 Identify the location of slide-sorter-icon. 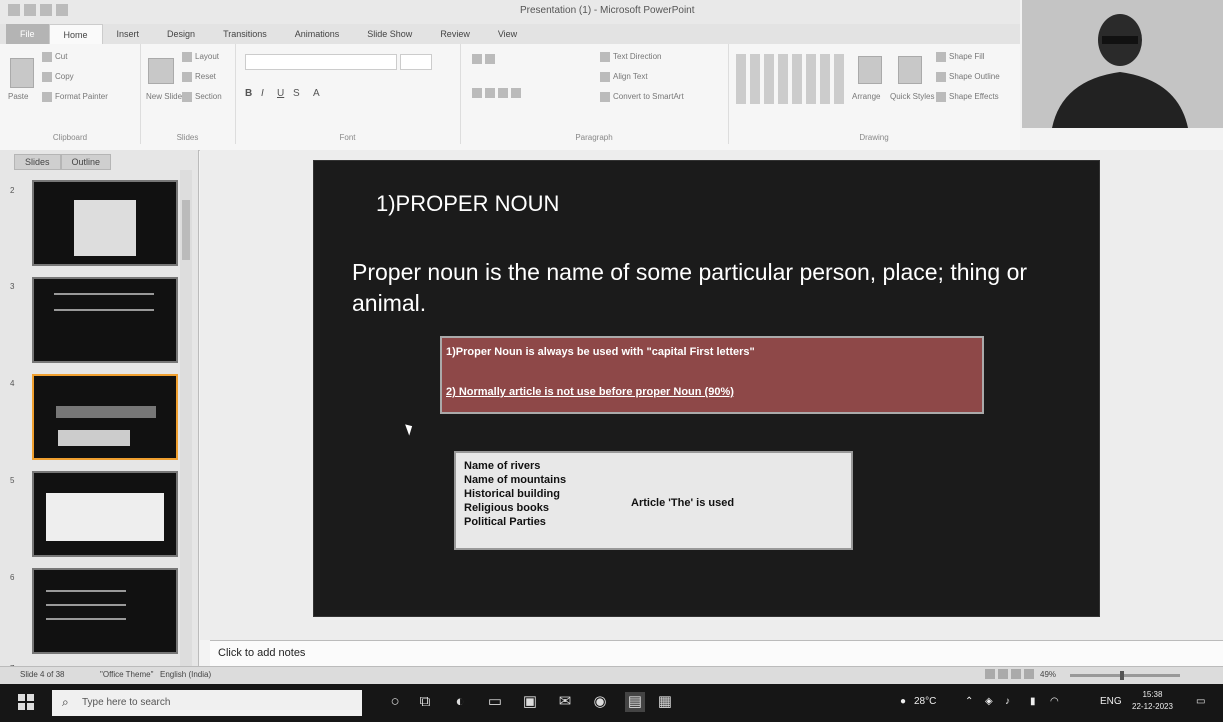
(1003, 674).